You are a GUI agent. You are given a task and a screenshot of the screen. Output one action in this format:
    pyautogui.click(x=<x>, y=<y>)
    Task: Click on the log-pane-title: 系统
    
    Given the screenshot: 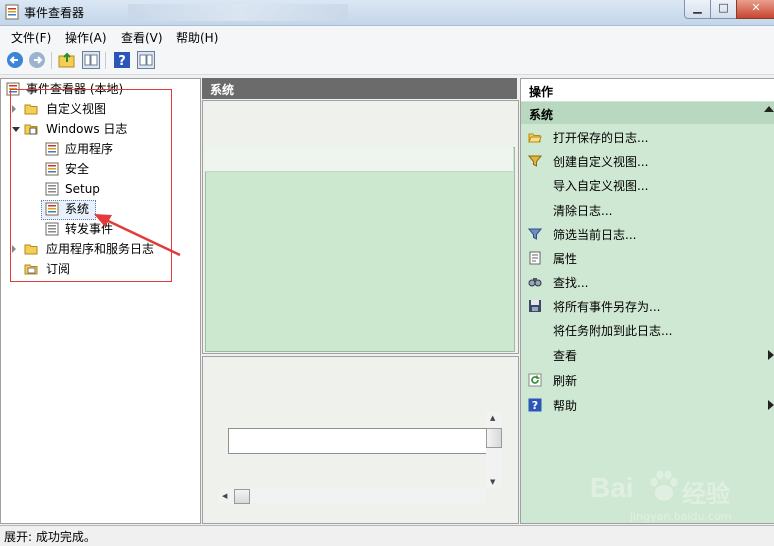 What is the action you would take?
    pyautogui.click(x=222, y=90)
    